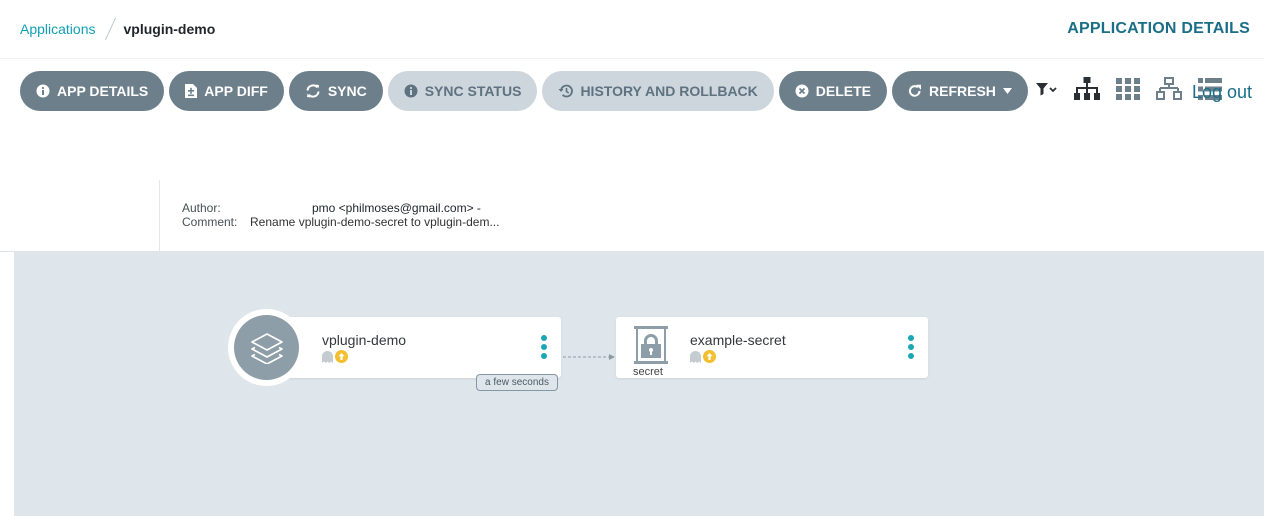  What do you see at coordinates (103, 91) in the screenshot?
I see `app-details-label: APP DETAILS` at bounding box center [103, 91].